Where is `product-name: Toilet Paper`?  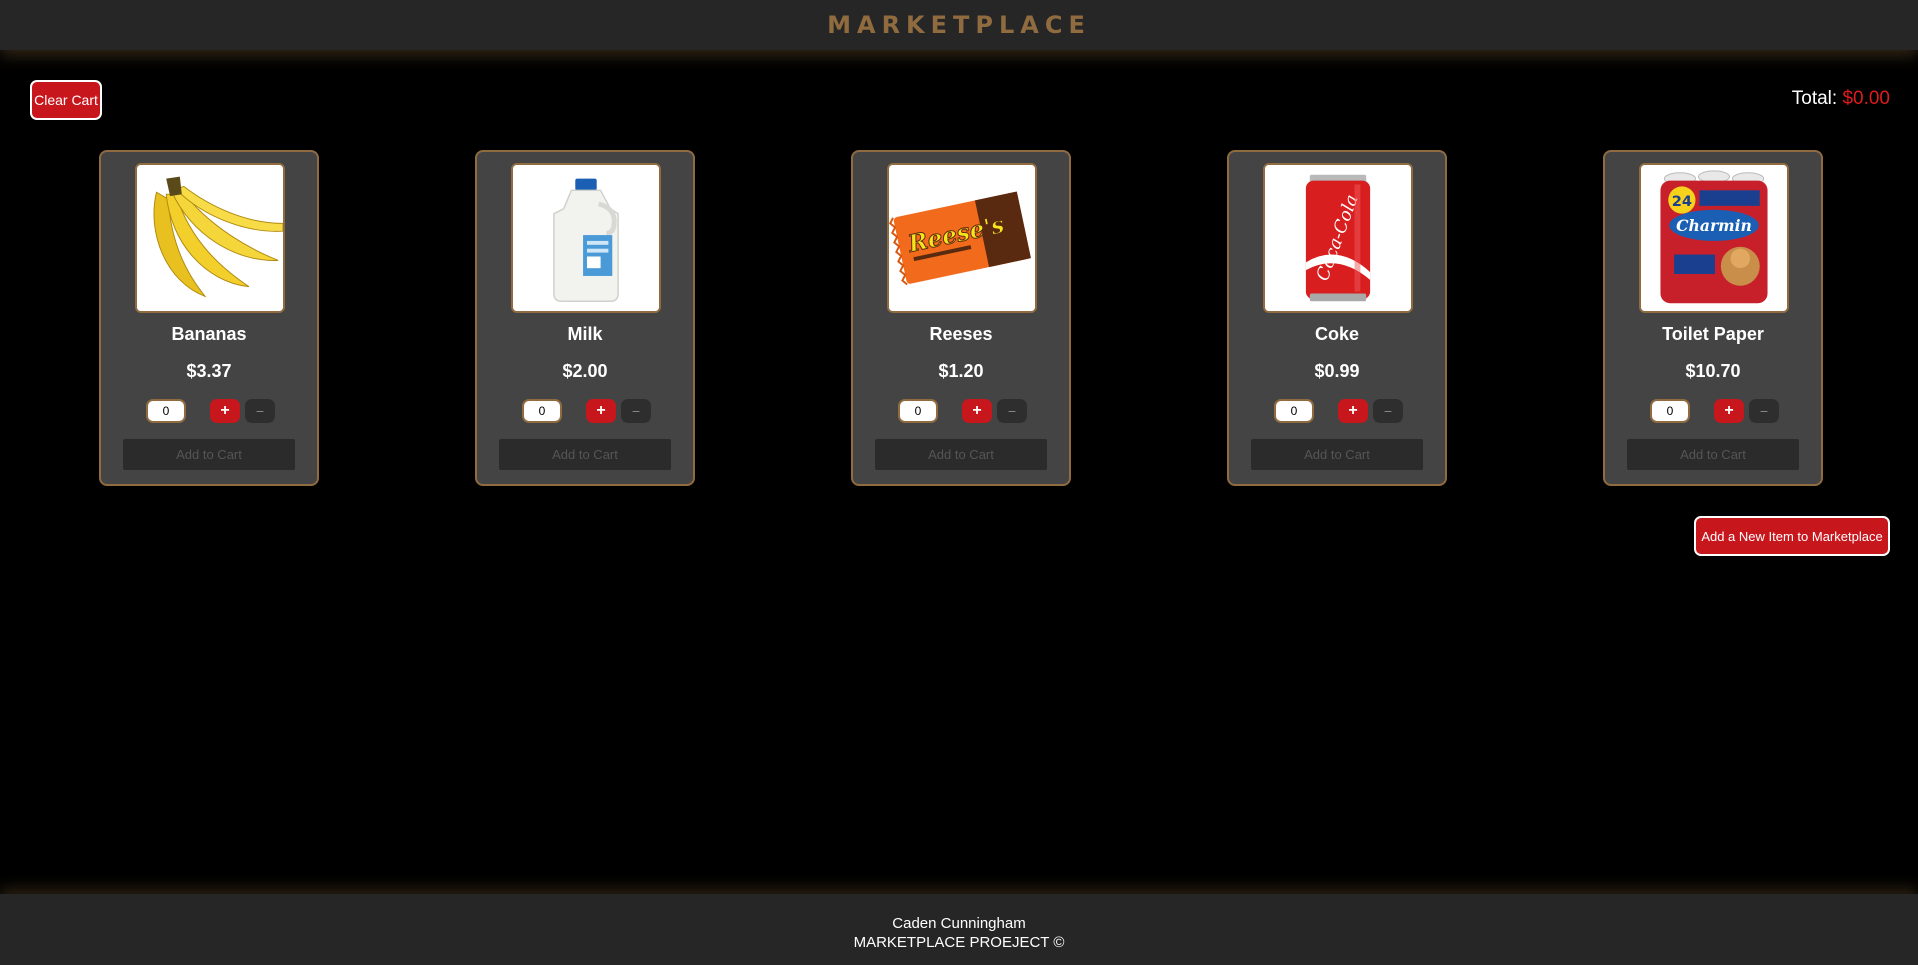 product-name: Toilet Paper is located at coordinates (1713, 334).